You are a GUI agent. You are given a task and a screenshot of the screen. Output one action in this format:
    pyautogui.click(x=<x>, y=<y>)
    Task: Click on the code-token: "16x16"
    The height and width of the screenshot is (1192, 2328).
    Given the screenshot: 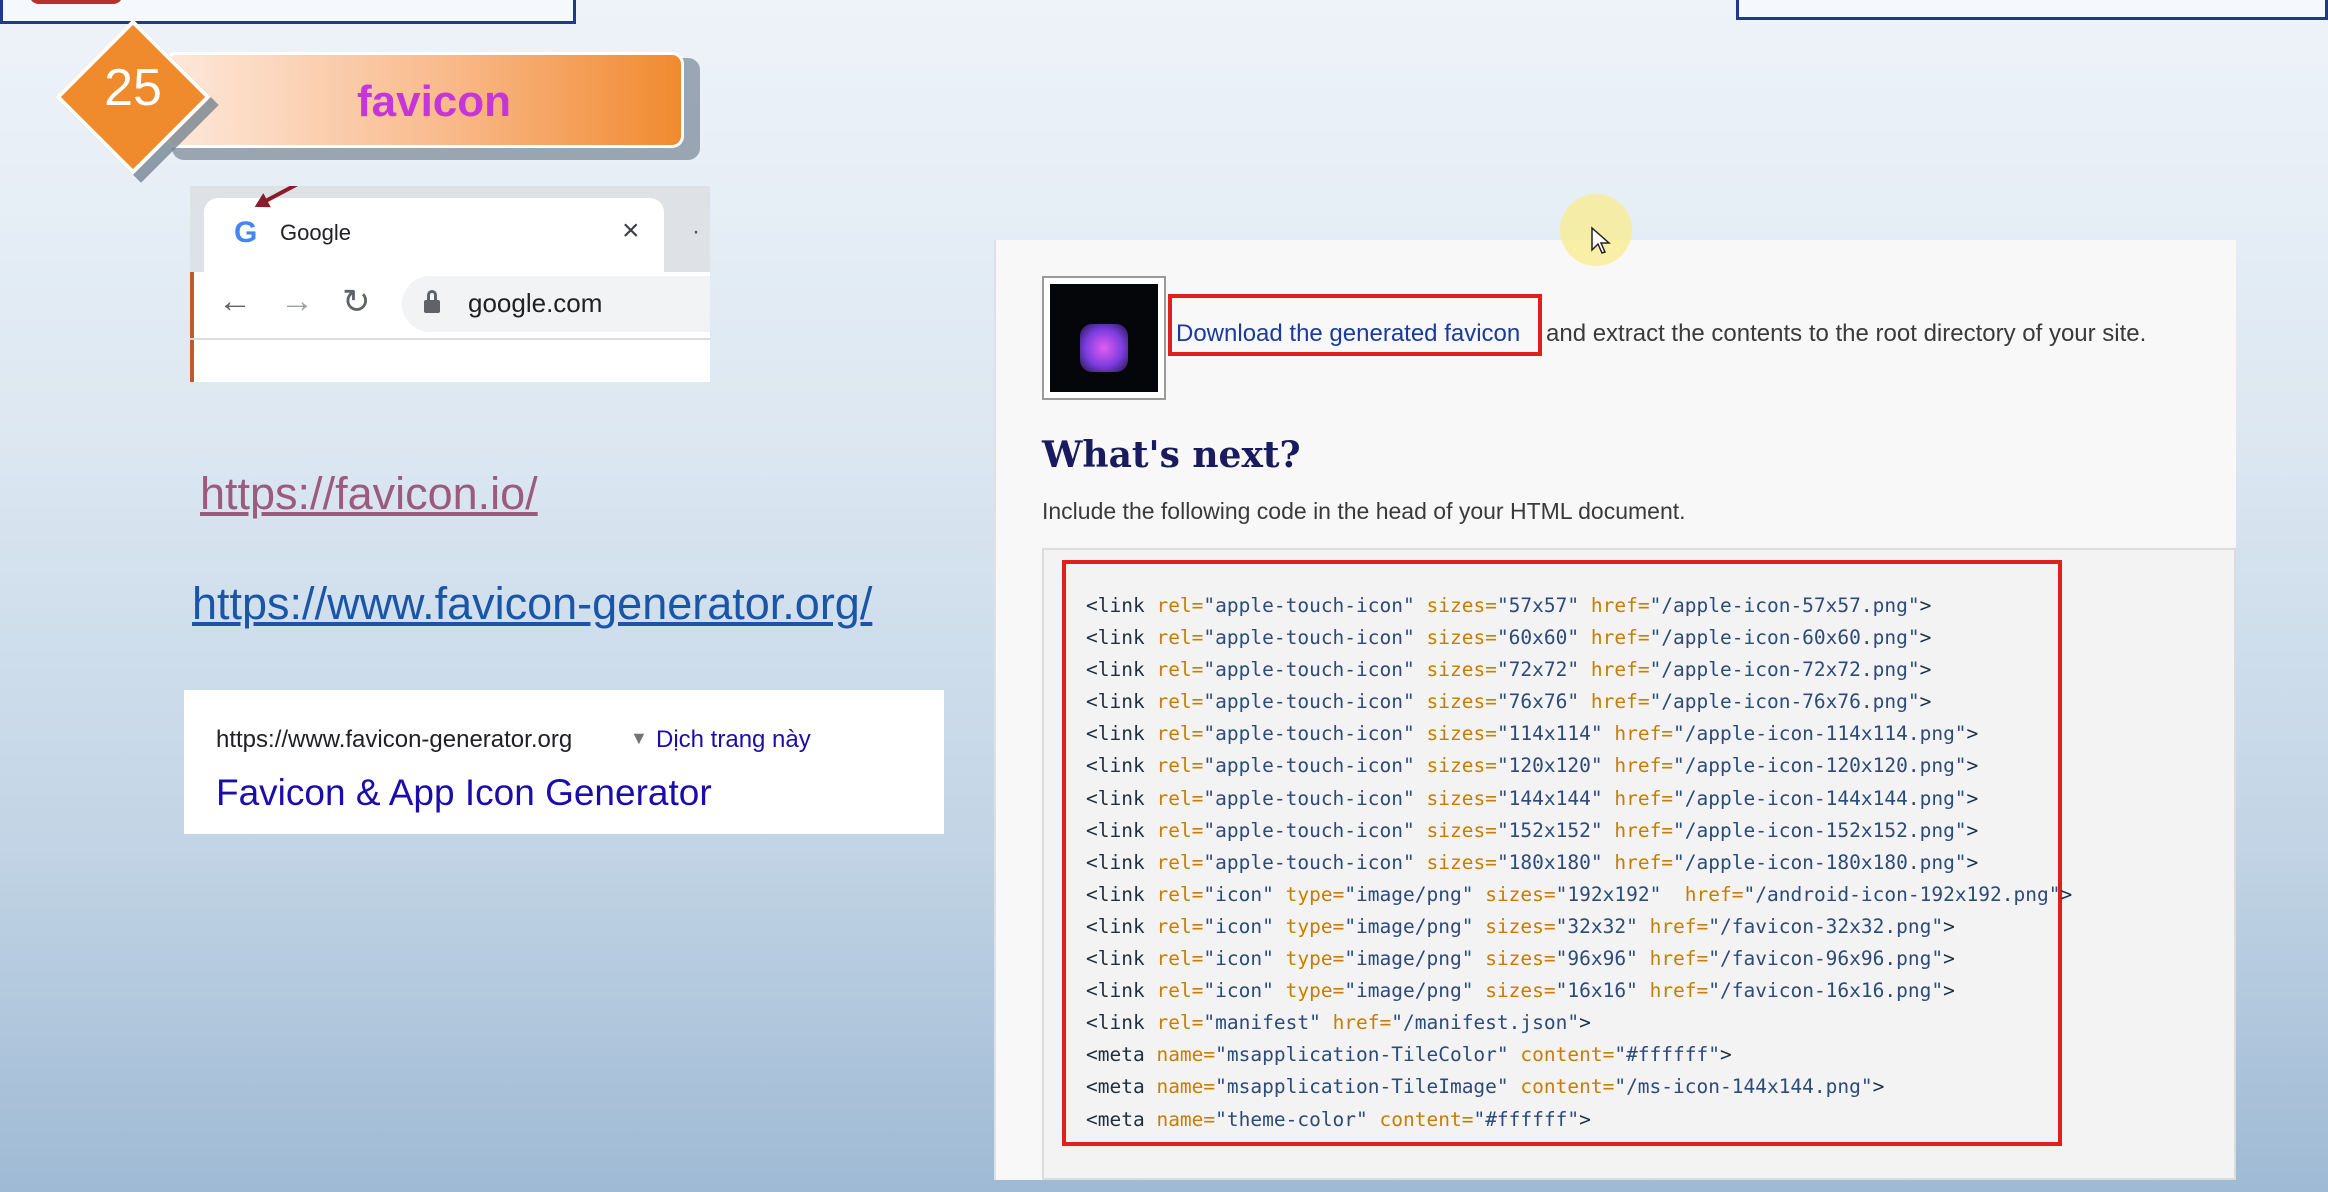 What is the action you would take?
    pyautogui.click(x=1602, y=991)
    